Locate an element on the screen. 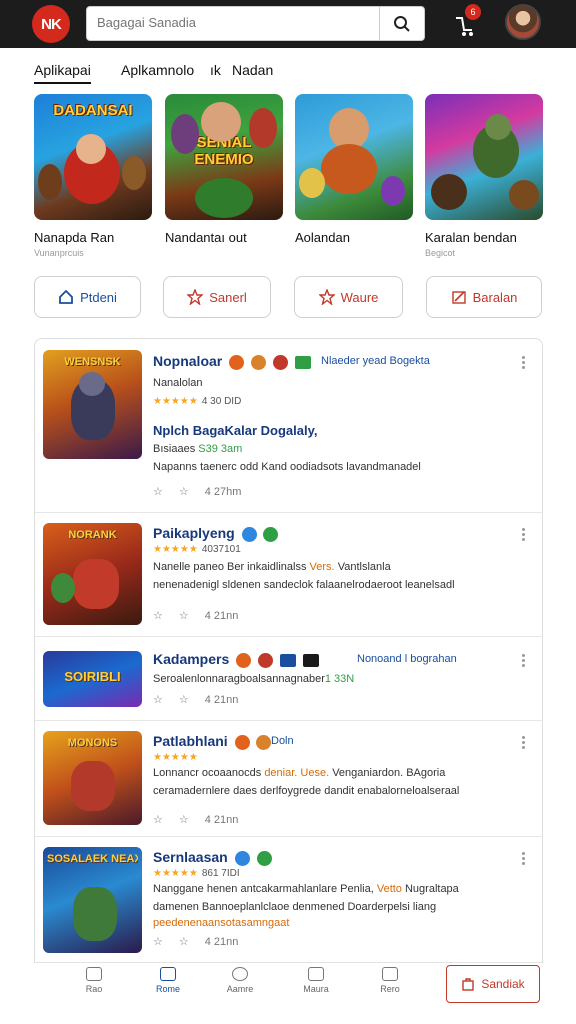 This screenshot has height=1024, width=576. home-button: Ptdeni is located at coordinates (87, 297).